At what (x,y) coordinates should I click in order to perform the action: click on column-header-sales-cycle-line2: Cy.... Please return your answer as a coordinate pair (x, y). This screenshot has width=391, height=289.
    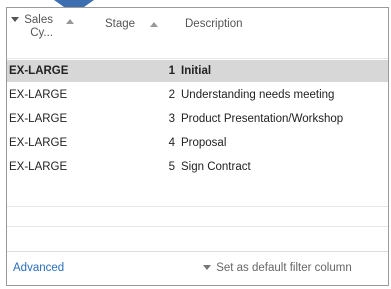
    Looking at the image, I should click on (41, 33).